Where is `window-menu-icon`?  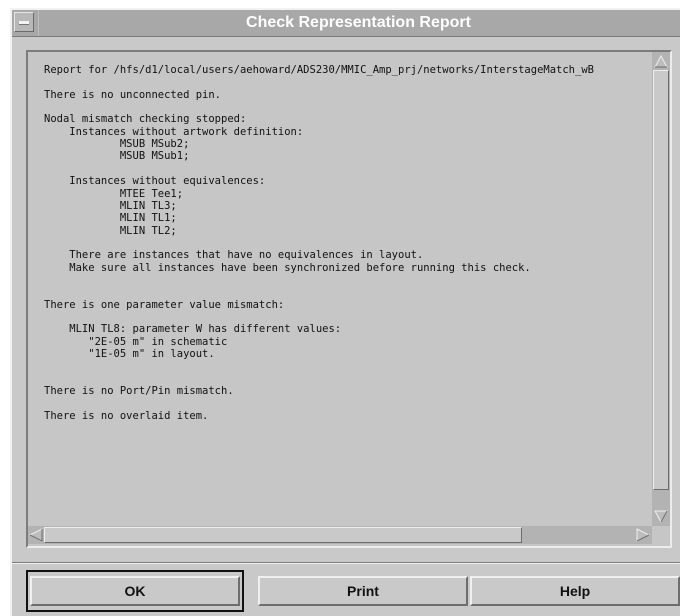 window-menu-icon is located at coordinates (24, 22).